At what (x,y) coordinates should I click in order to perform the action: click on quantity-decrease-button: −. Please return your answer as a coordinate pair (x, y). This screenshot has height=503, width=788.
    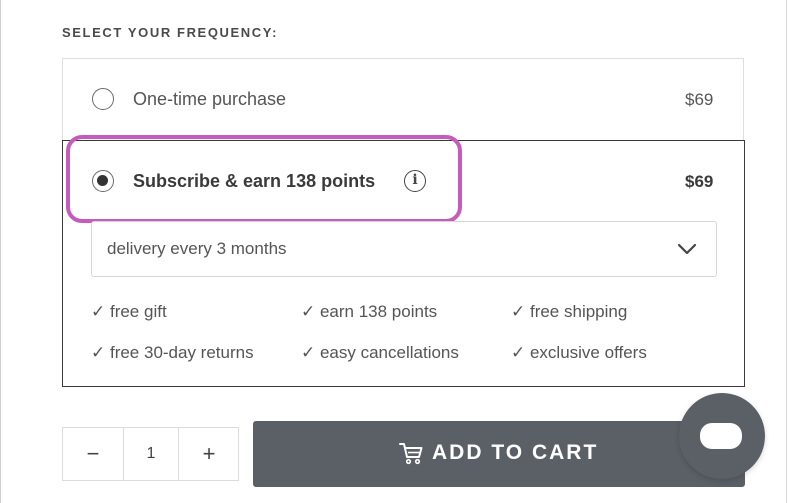
    Looking at the image, I should click on (93, 454).